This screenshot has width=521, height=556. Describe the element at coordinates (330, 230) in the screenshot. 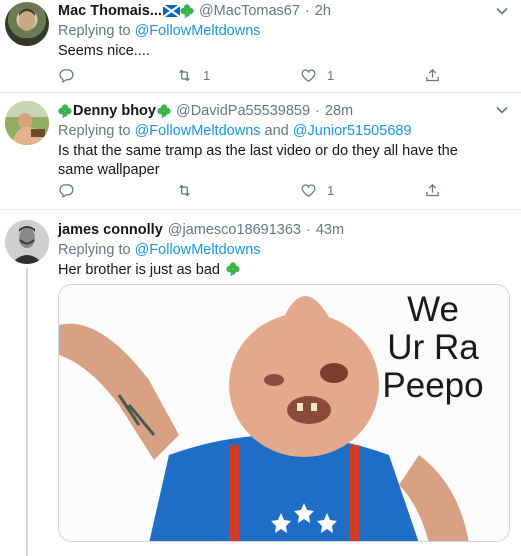

I see `timestamp: 43m` at that location.